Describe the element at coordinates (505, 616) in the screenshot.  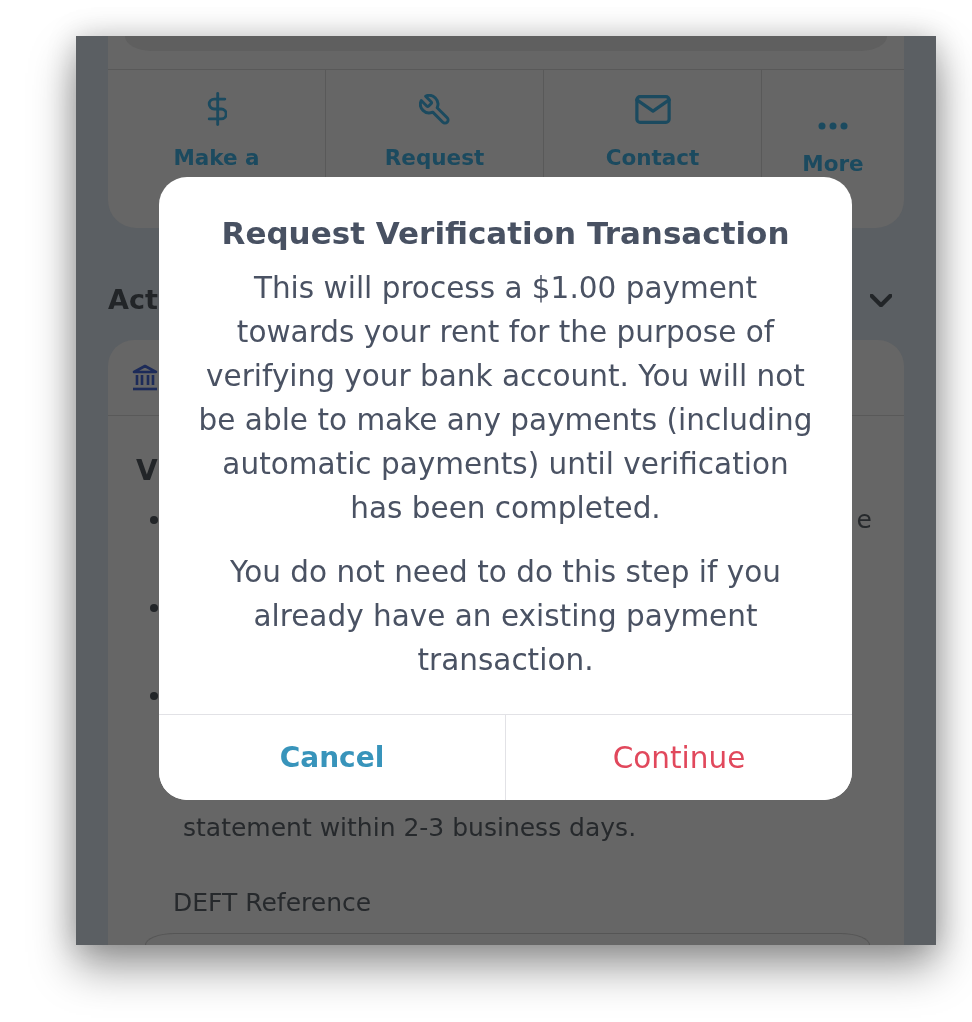
I see `dialog-message: You do not need to do this step if you already have an existing payment transaction.` at that location.